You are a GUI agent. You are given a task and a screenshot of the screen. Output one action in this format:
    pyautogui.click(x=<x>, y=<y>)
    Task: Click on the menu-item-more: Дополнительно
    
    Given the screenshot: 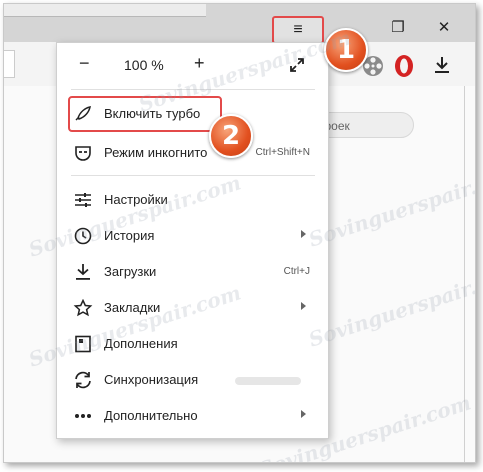 What is the action you would take?
    pyautogui.click(x=192, y=416)
    